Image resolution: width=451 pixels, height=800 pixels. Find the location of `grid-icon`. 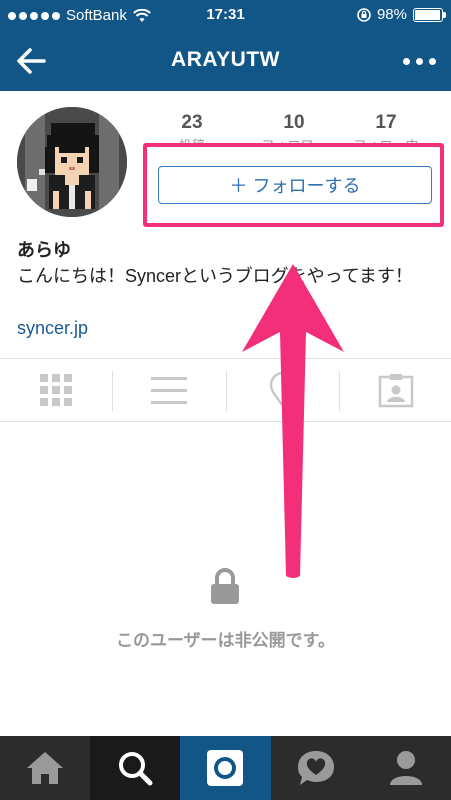

grid-icon is located at coordinates (56, 390).